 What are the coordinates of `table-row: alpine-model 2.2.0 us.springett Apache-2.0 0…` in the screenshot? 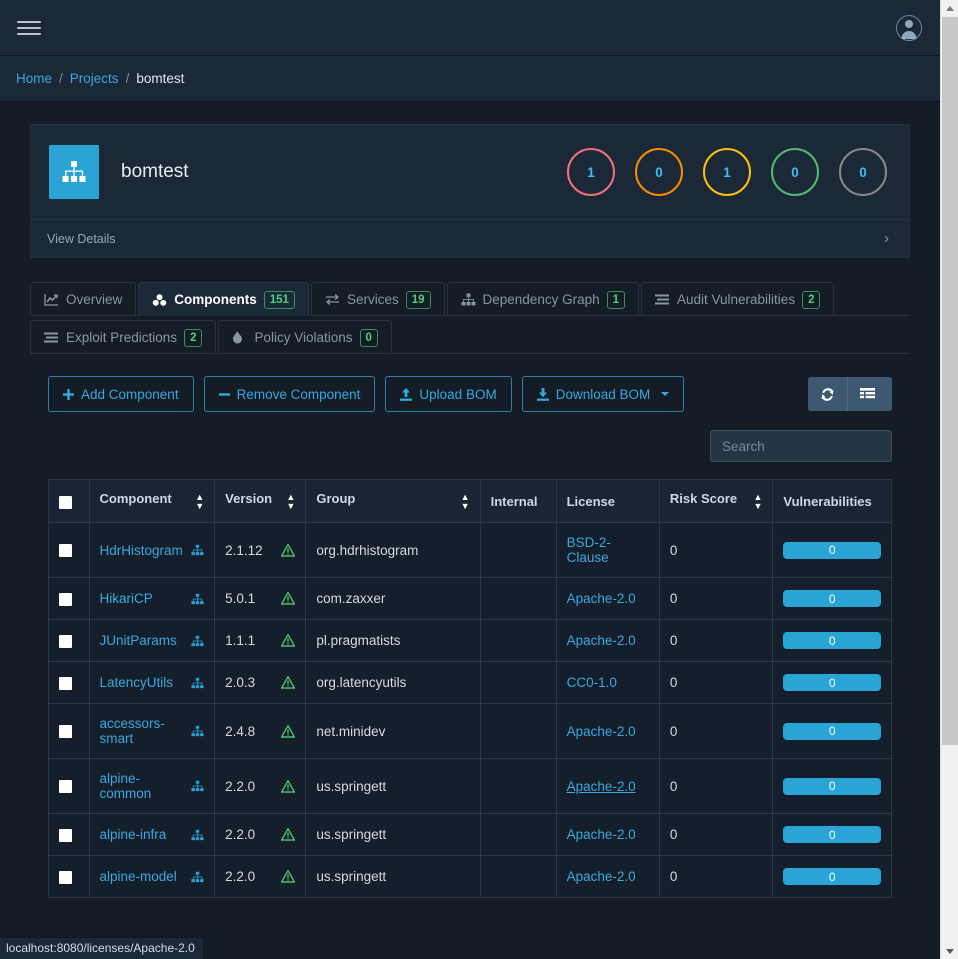 It's located at (470, 876).